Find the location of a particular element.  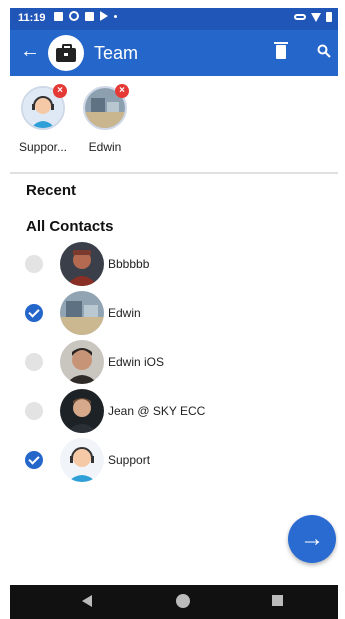

sync-notification-icon is located at coordinates (74, 16).